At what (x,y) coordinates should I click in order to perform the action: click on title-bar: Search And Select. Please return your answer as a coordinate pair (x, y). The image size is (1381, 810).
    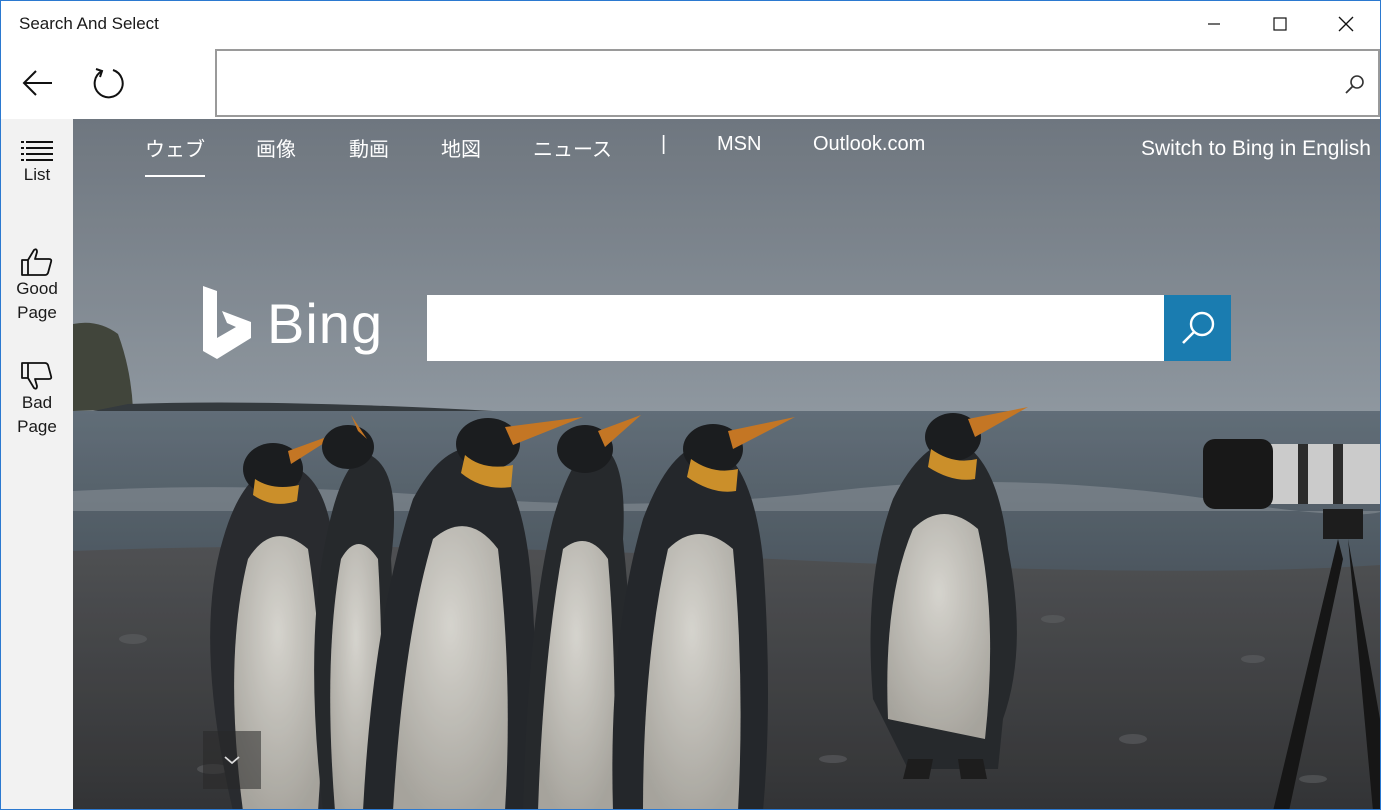
    Looking at the image, I should click on (690, 24).